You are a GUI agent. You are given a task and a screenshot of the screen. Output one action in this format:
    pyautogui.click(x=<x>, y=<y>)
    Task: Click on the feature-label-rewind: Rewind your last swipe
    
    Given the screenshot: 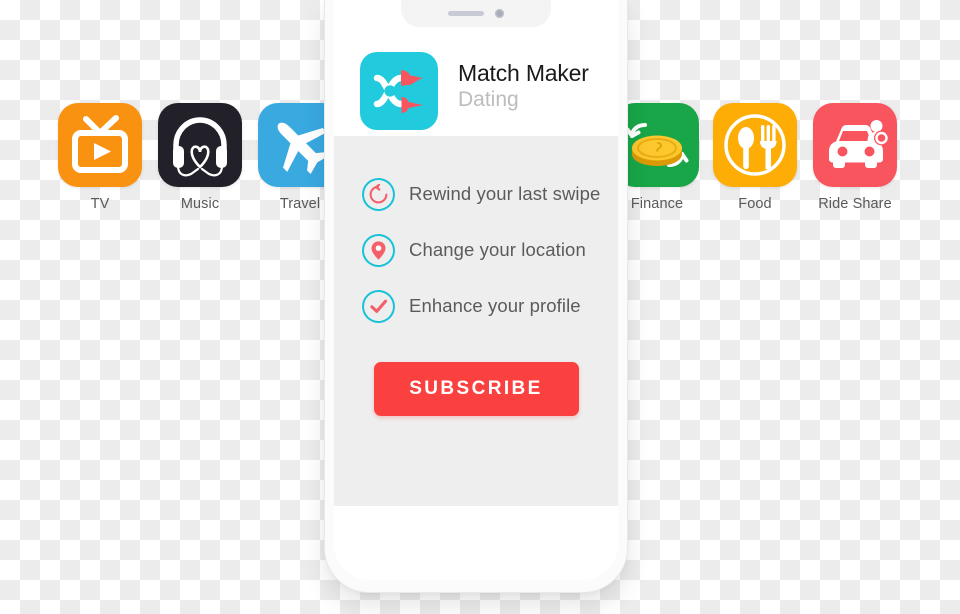 What is the action you would take?
    pyautogui.click(x=505, y=193)
    